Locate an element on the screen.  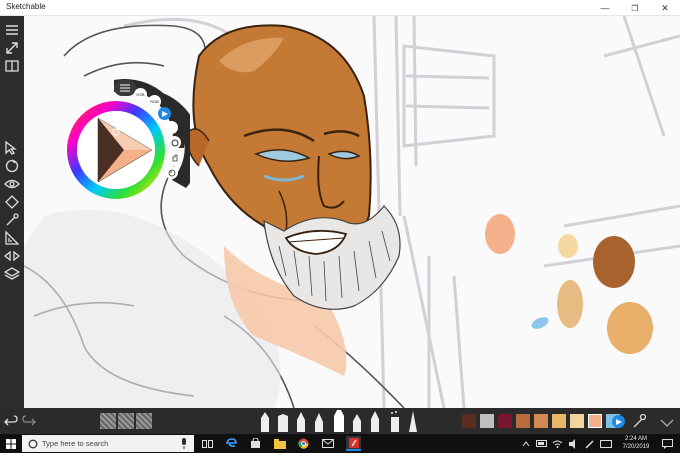
task-view-icon is located at coordinates (207, 443).